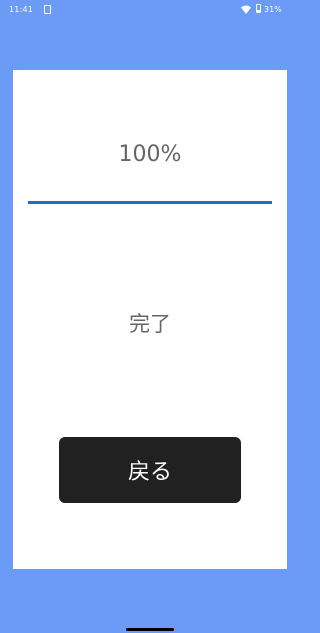 This screenshot has width=320, height=633. I want to click on progress-percent-label: 100%, so click(150, 154).